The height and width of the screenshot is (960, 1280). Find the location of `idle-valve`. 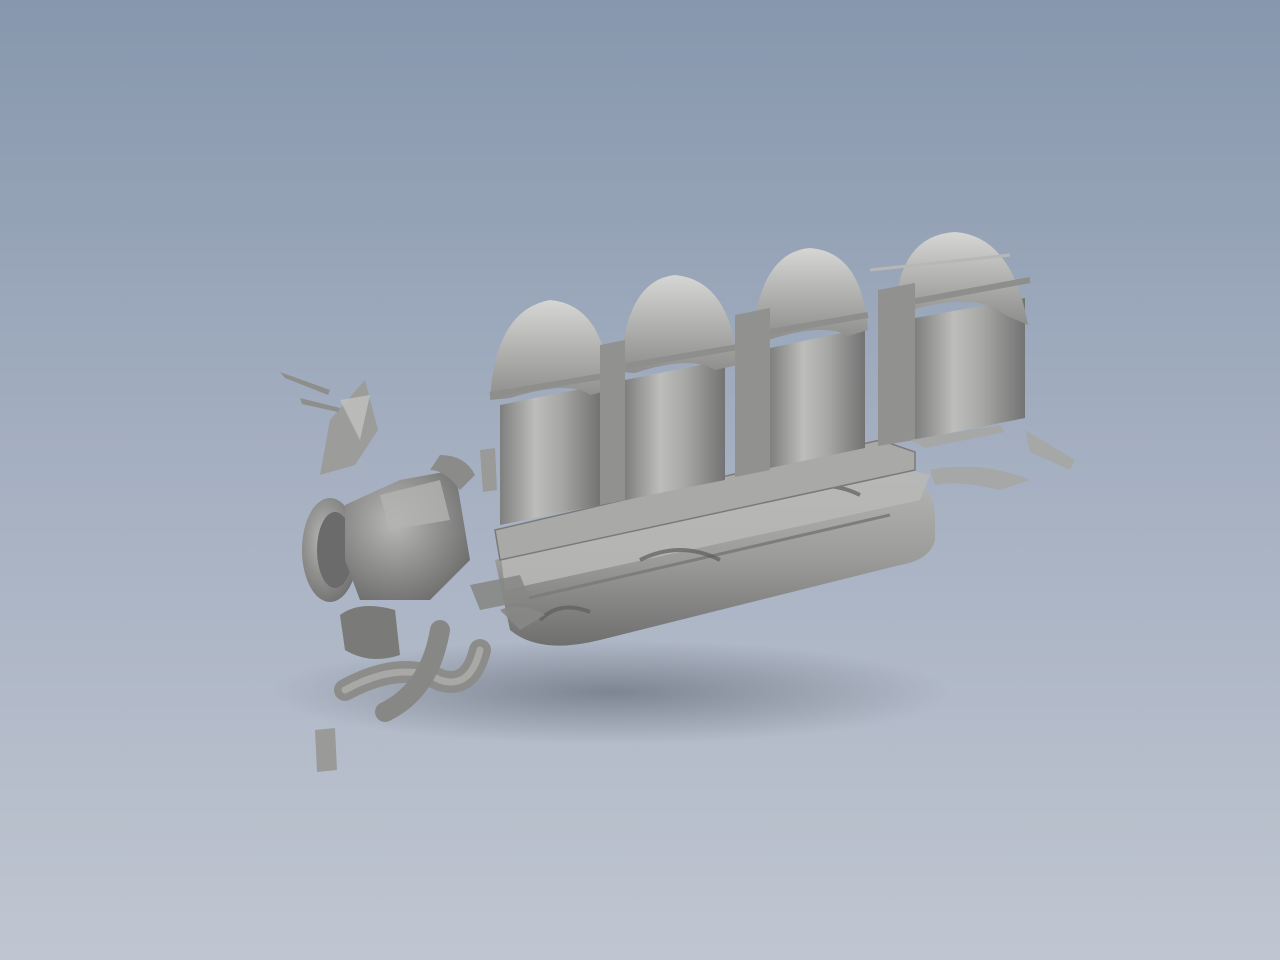

idle-valve is located at coordinates (370, 632).